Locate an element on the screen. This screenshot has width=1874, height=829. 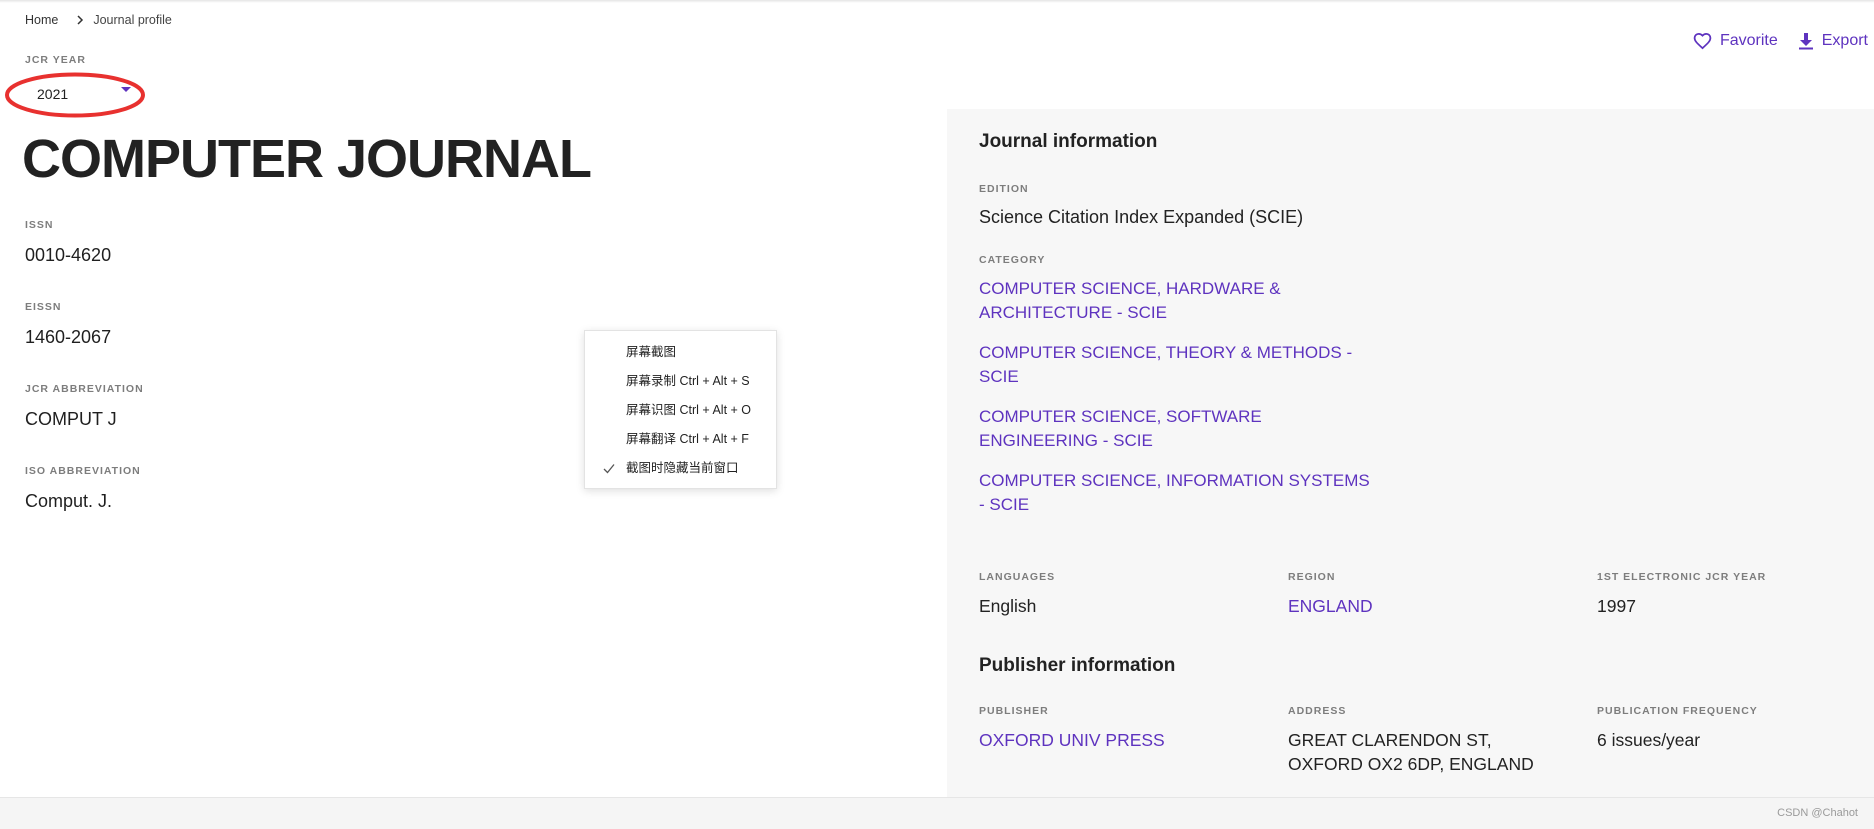
journal-title: COMPUTER JOURNAL is located at coordinates (307, 159).